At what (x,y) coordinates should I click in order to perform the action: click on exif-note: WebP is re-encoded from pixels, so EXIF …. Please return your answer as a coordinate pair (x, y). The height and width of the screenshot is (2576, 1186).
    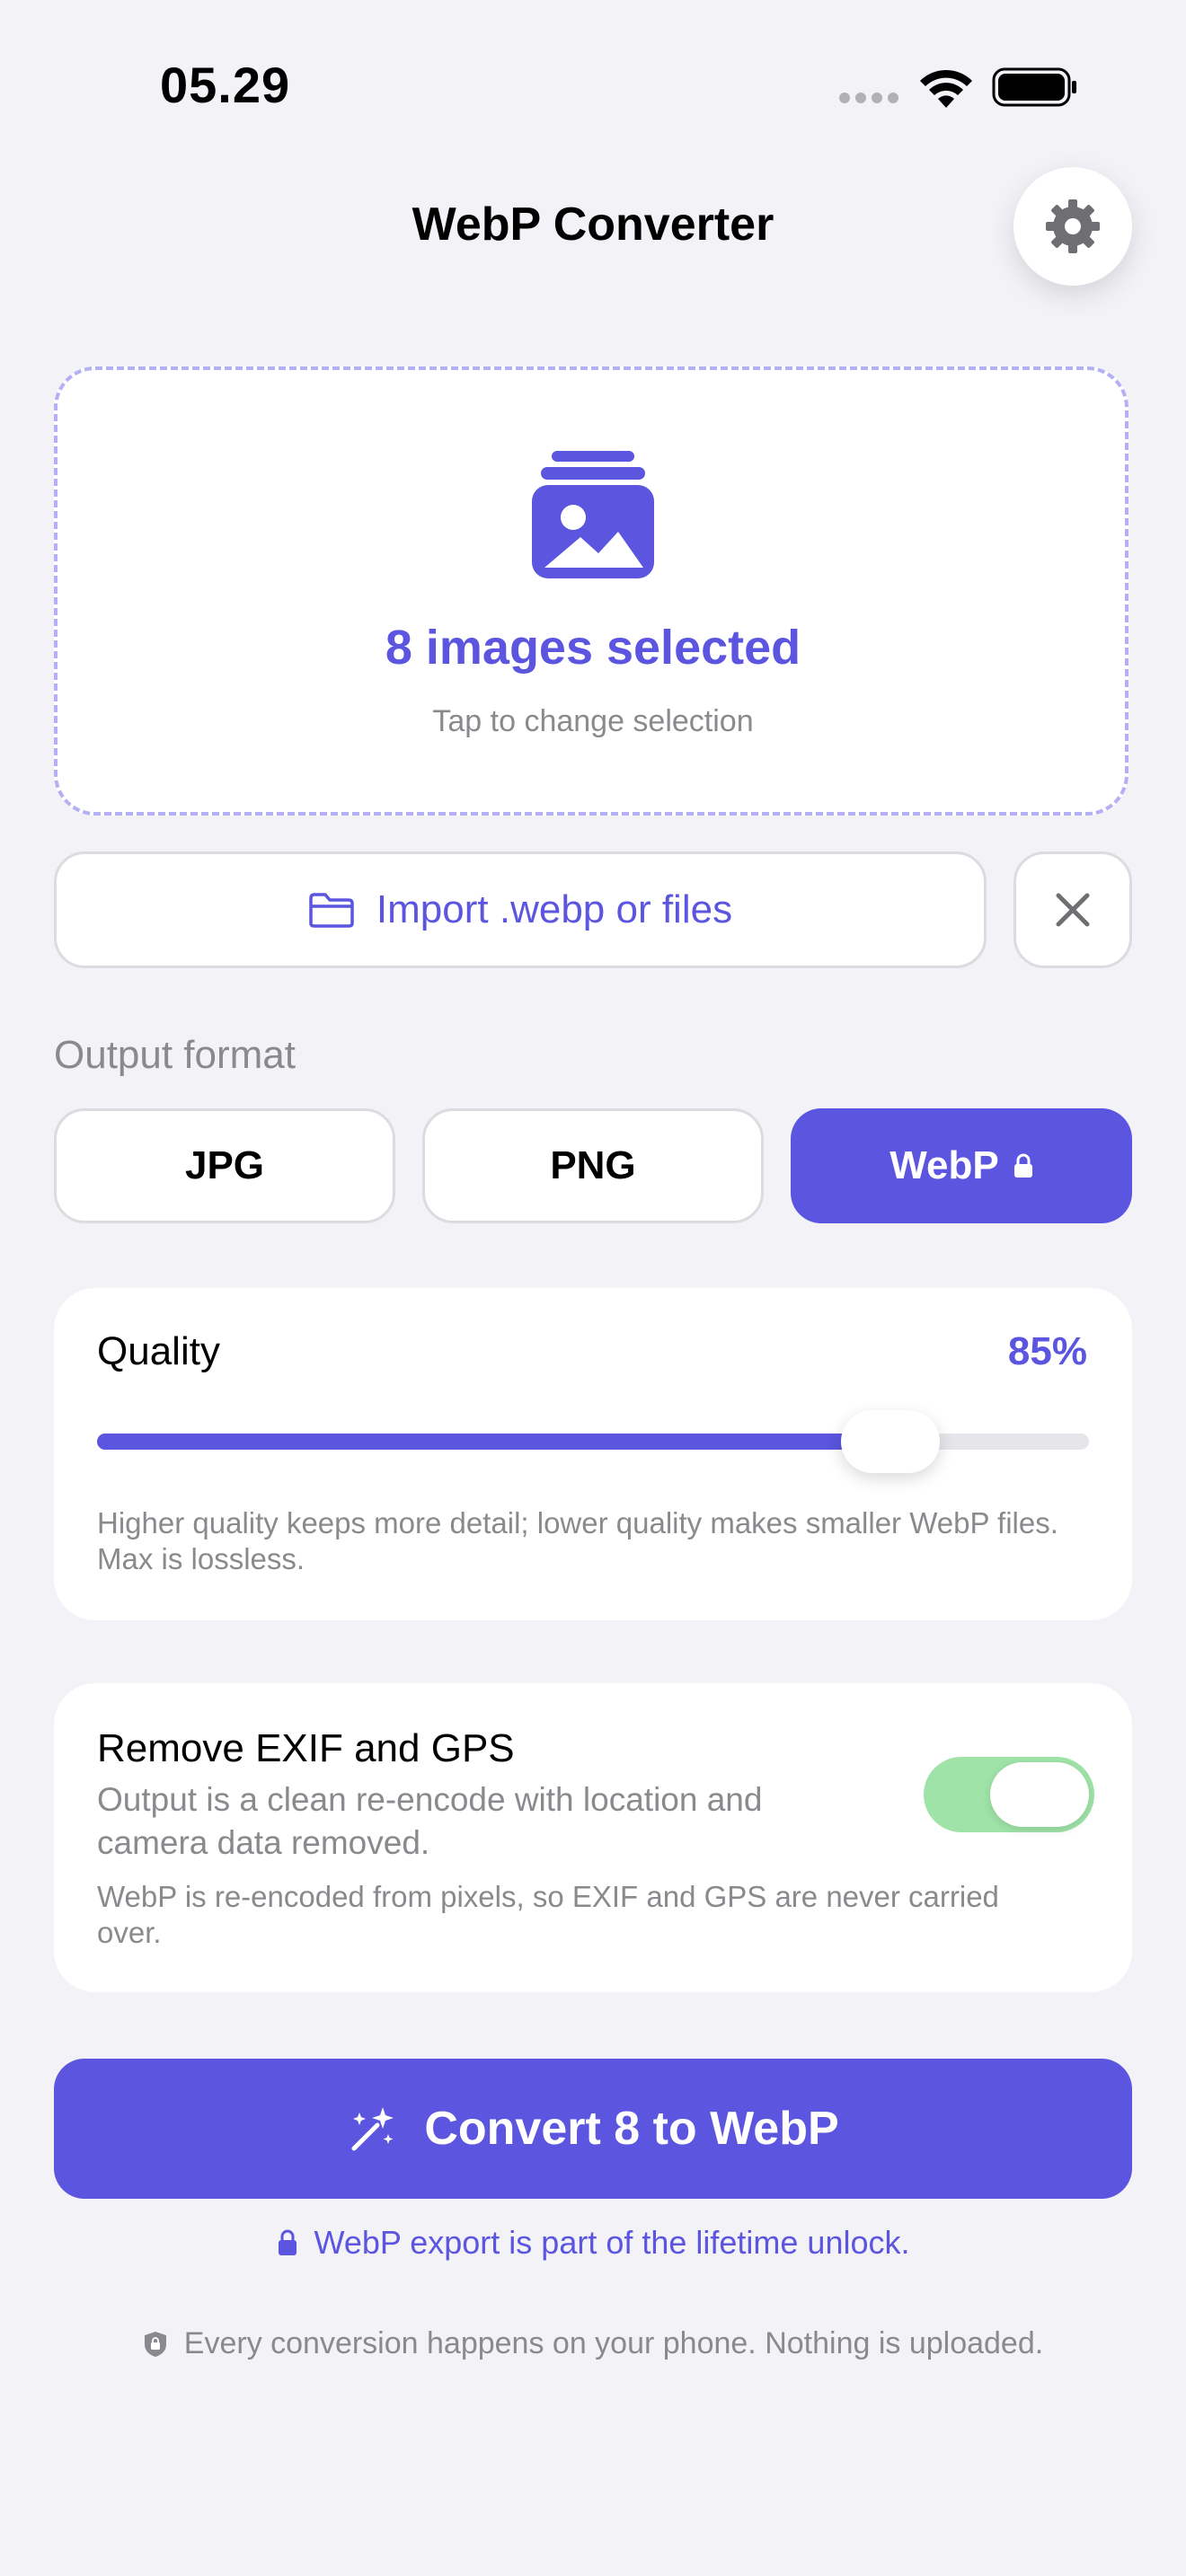
    Looking at the image, I should click on (548, 1914).